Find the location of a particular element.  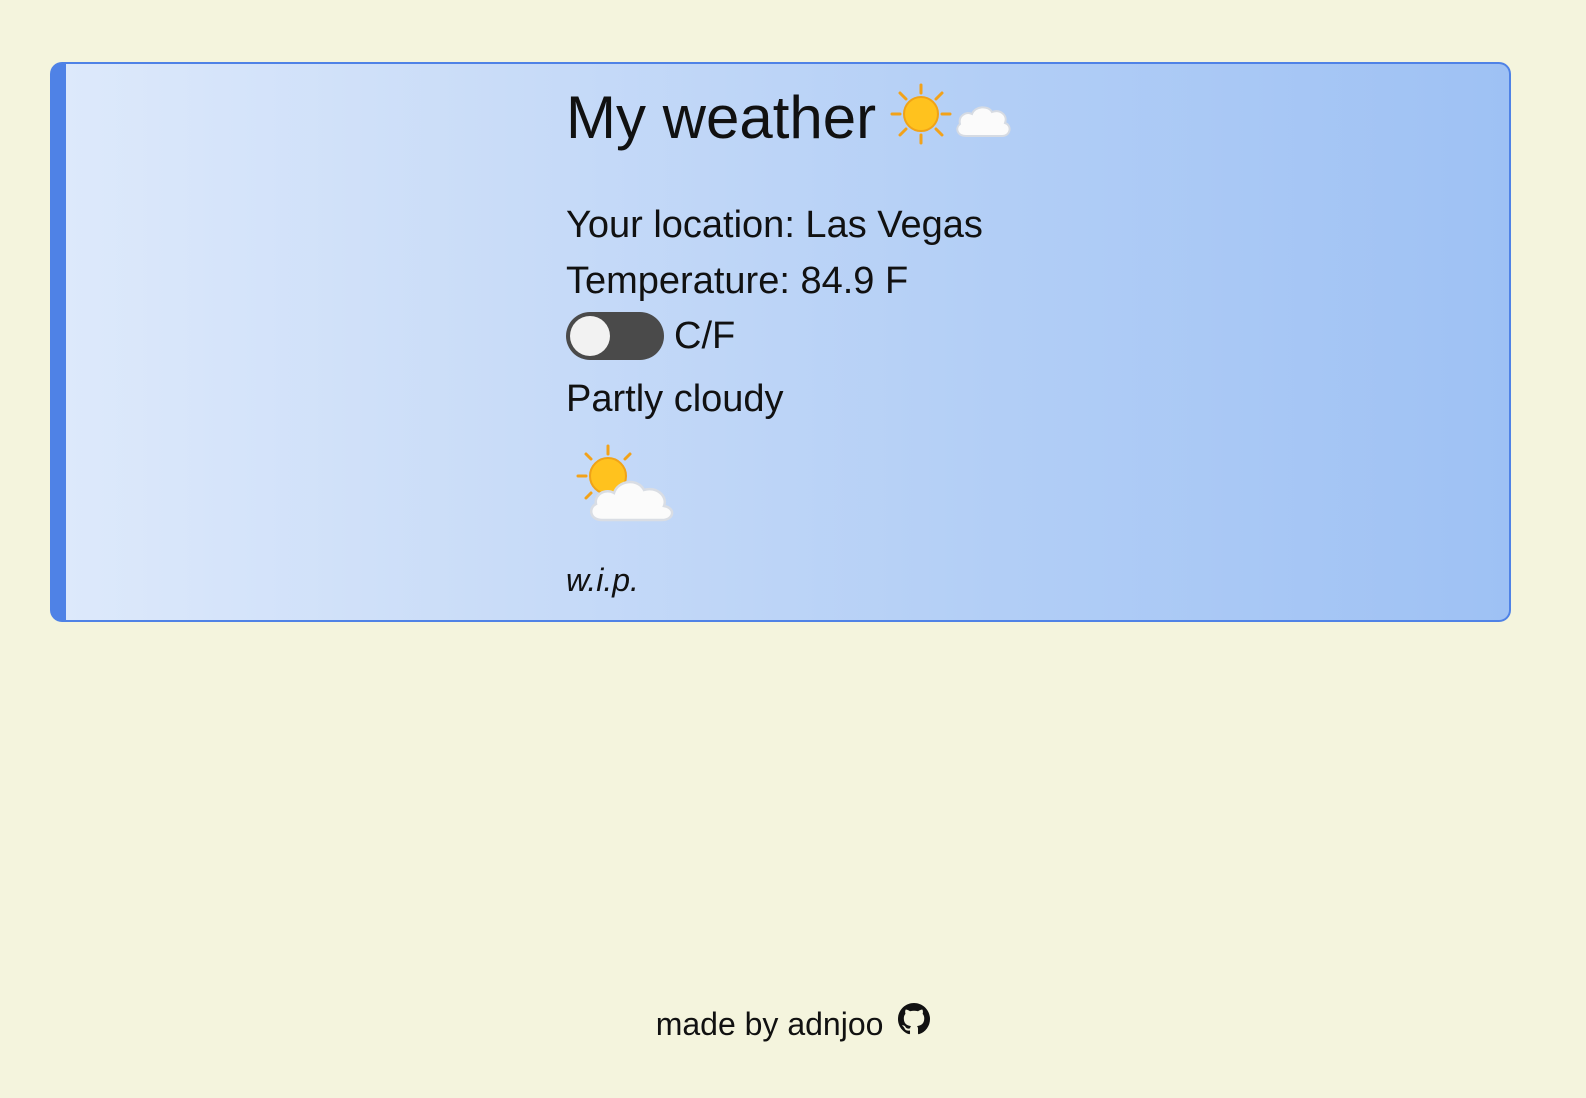

partly-cloudy-icon is located at coordinates (627, 486).